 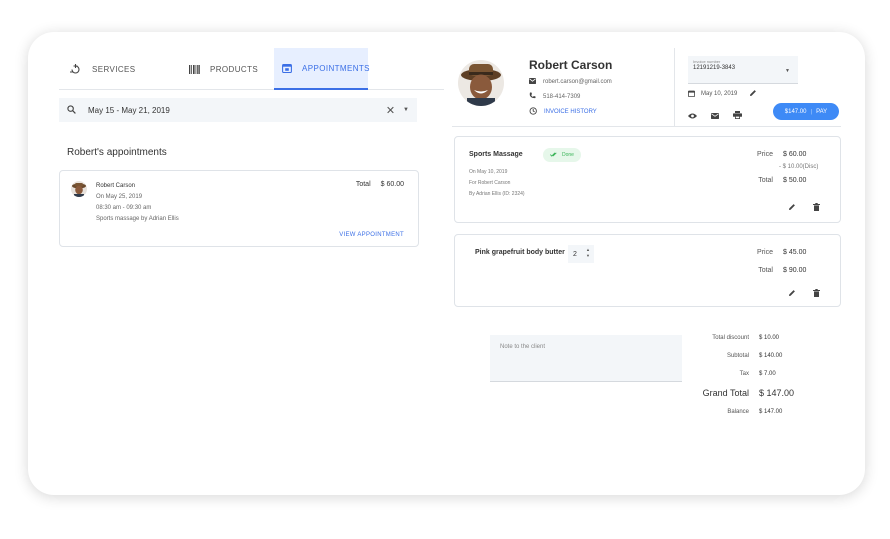 I want to click on pay-button: $147.00 | PAY, so click(x=806, y=111).